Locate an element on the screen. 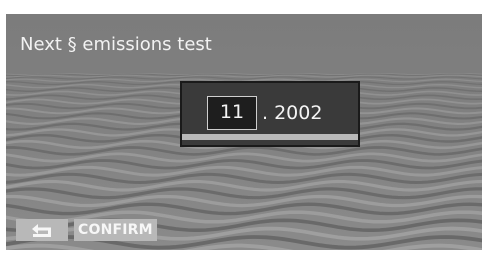 This screenshot has height=260, width=488. panel-underline-bar is located at coordinates (270, 137).